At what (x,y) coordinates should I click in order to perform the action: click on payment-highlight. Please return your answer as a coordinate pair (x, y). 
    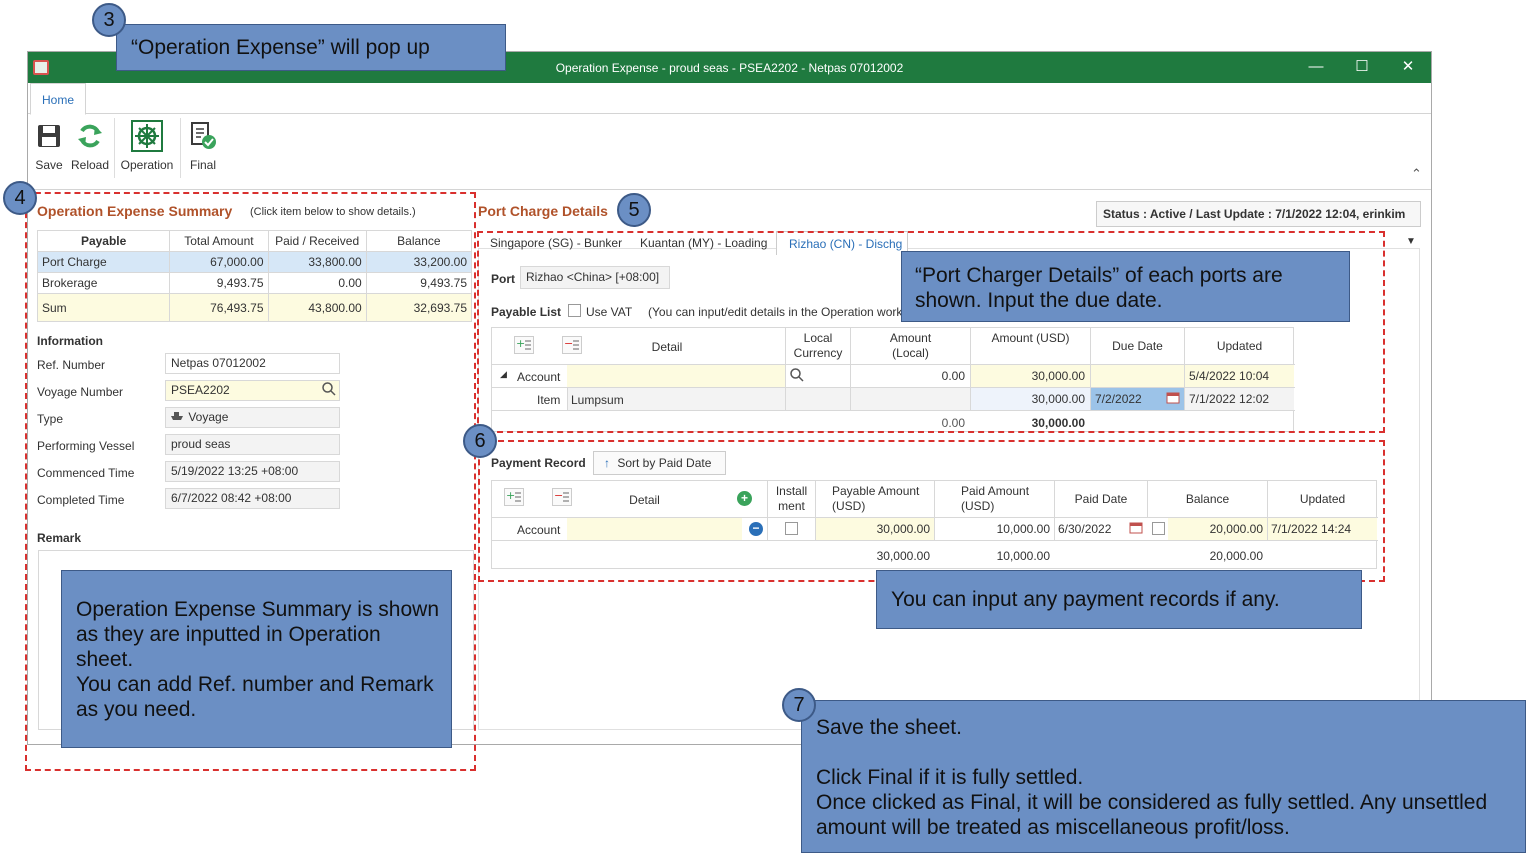
    Looking at the image, I should click on (931, 511).